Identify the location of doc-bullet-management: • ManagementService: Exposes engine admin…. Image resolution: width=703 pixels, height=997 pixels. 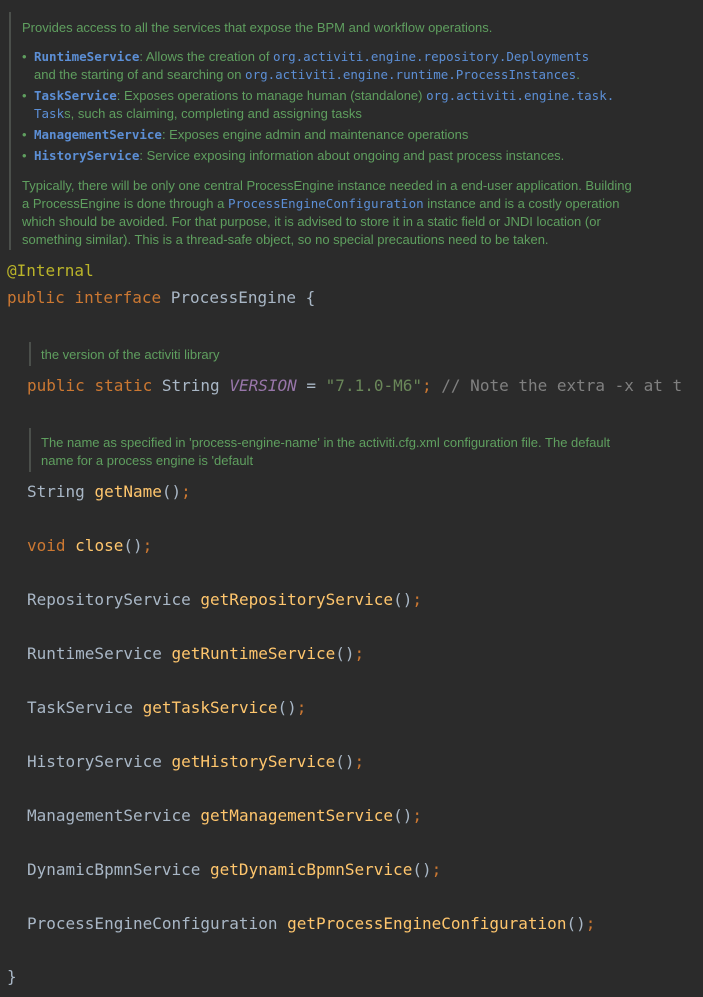
(359, 135).